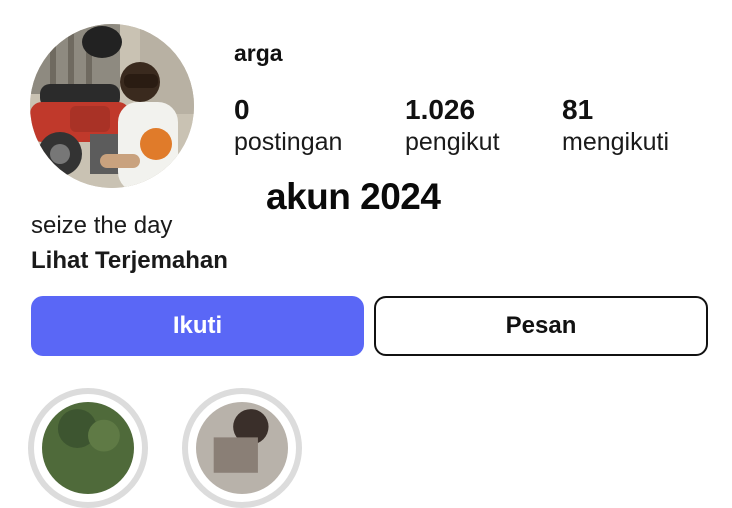 This screenshot has width=732, height=508. I want to click on stat-followers: 1.026 pengikut, so click(452, 126).